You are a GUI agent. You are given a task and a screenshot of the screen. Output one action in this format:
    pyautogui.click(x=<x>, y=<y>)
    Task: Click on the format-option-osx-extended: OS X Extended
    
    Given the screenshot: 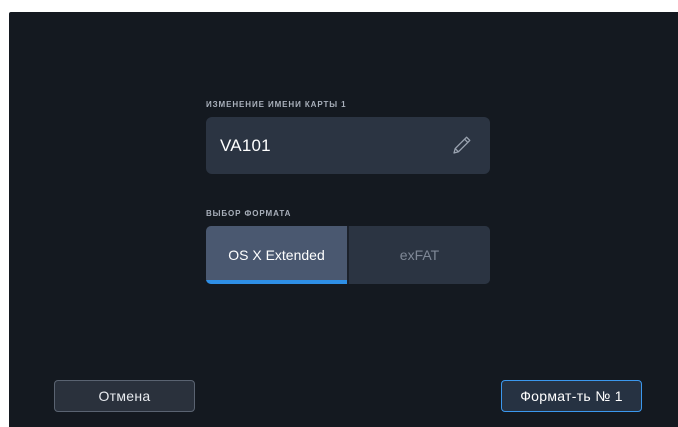 What is the action you would take?
    pyautogui.click(x=276, y=255)
    